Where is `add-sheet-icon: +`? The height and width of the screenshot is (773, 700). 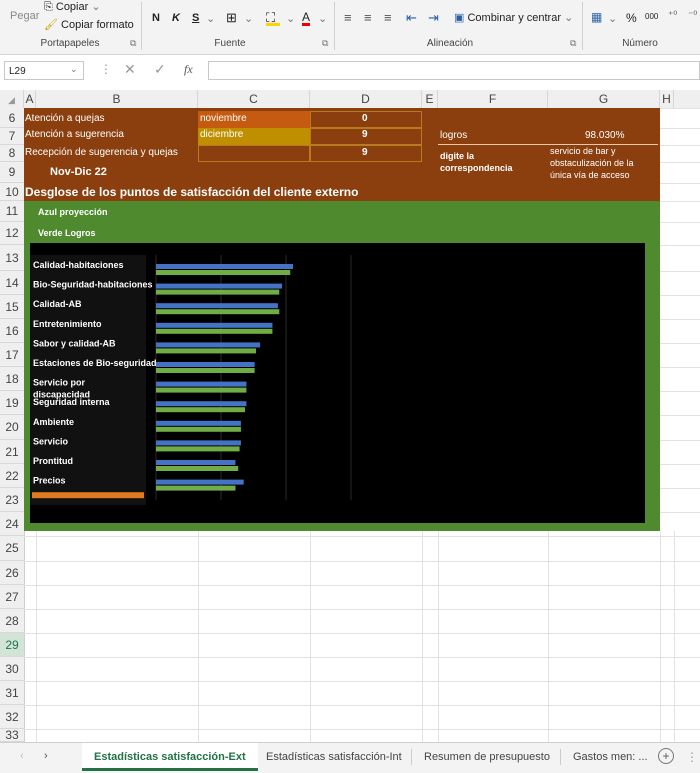
add-sheet-icon: + is located at coordinates (666, 756).